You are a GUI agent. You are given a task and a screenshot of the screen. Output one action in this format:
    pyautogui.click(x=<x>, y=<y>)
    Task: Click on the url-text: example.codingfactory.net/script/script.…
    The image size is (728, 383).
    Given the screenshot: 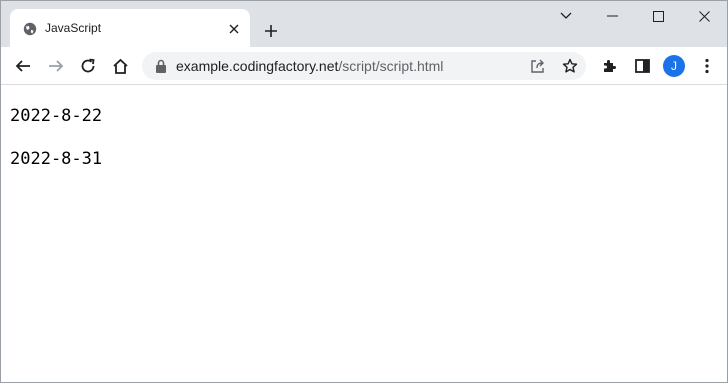 What is the action you would take?
    pyautogui.click(x=309, y=66)
    